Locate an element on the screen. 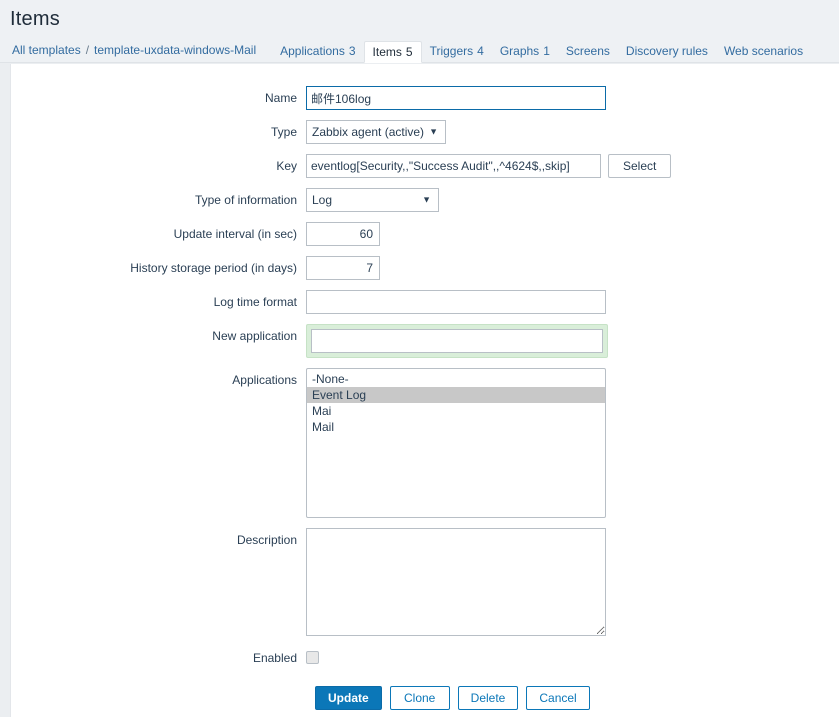 This screenshot has width=839, height=717. applications-listbox: -None- Event Log Mai Mail is located at coordinates (456, 443).